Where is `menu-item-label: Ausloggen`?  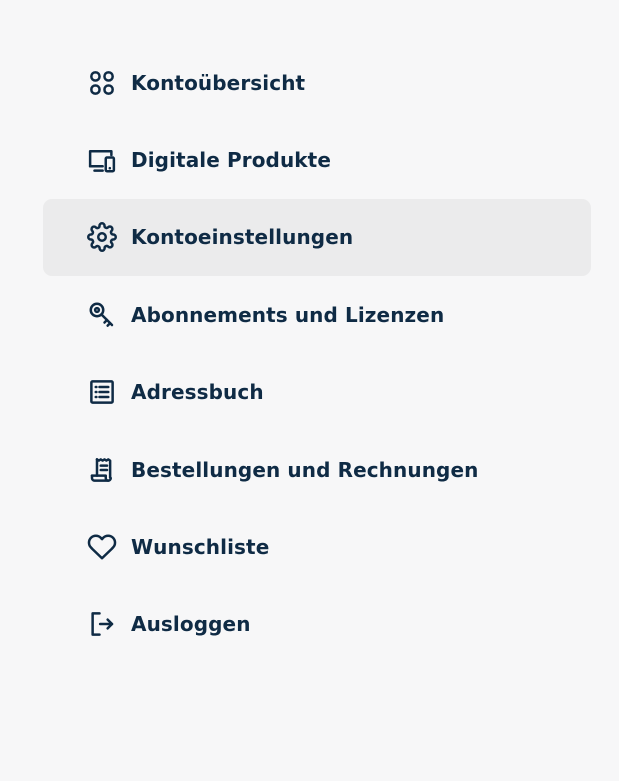
menu-item-label: Ausloggen is located at coordinates (191, 624).